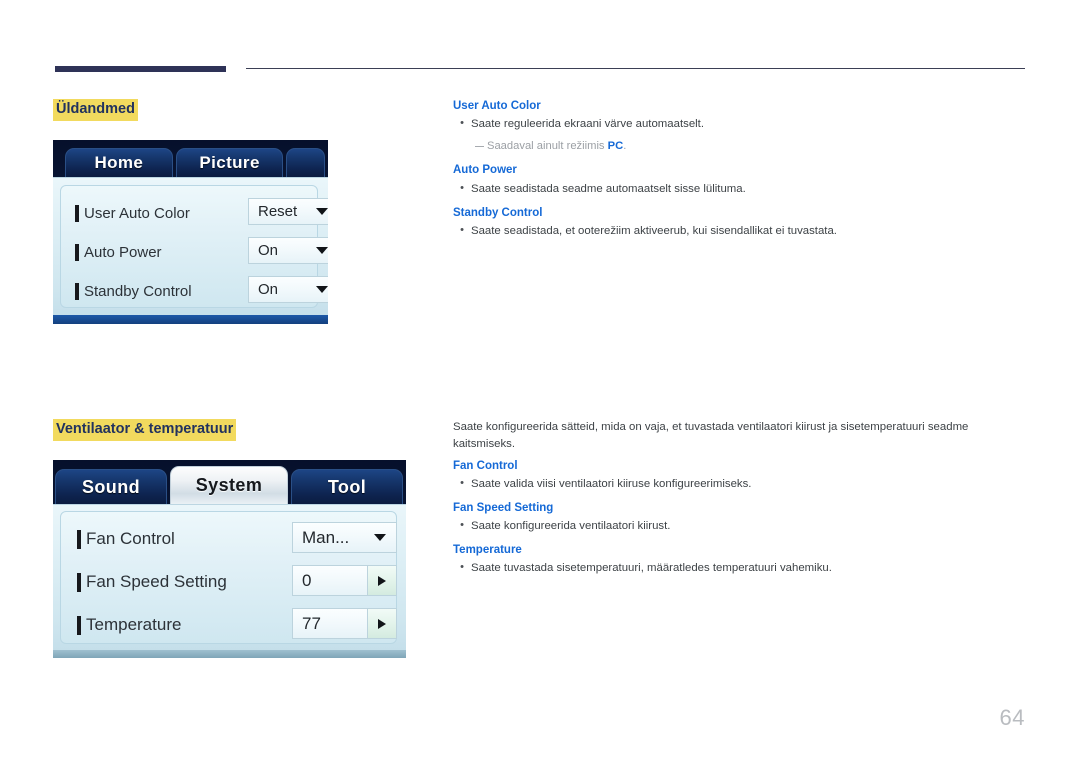 The width and height of the screenshot is (1080, 763). I want to click on osd-row-label: Temperature, so click(134, 624).